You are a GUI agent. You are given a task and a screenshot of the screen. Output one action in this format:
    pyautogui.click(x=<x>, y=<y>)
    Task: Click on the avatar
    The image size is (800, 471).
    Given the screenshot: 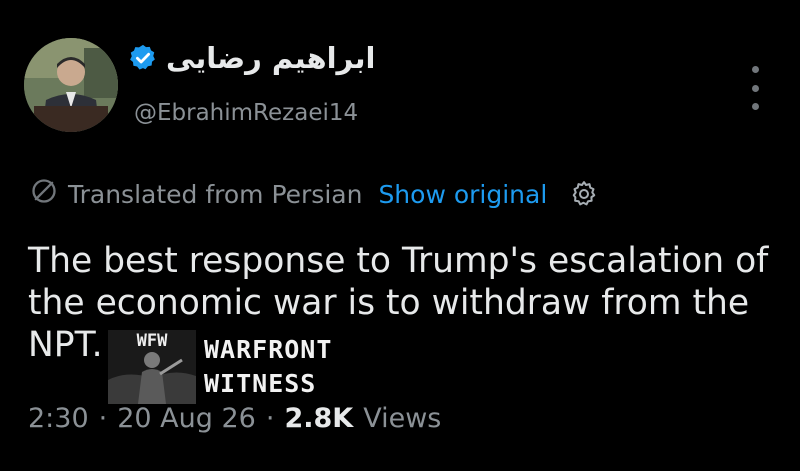 What is the action you would take?
    pyautogui.click(x=71, y=85)
    